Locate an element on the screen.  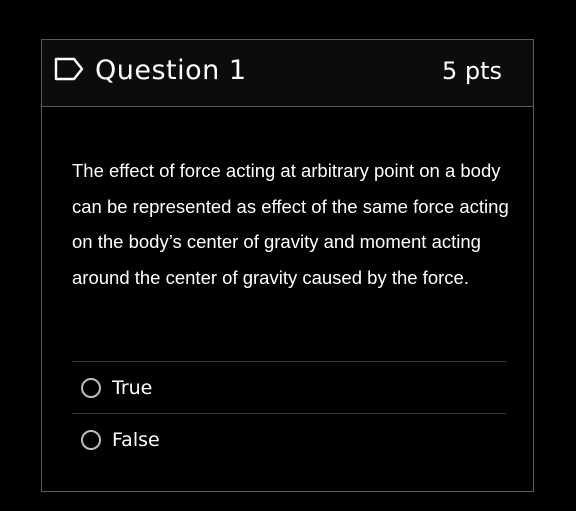
radio-button-false is located at coordinates (91, 439).